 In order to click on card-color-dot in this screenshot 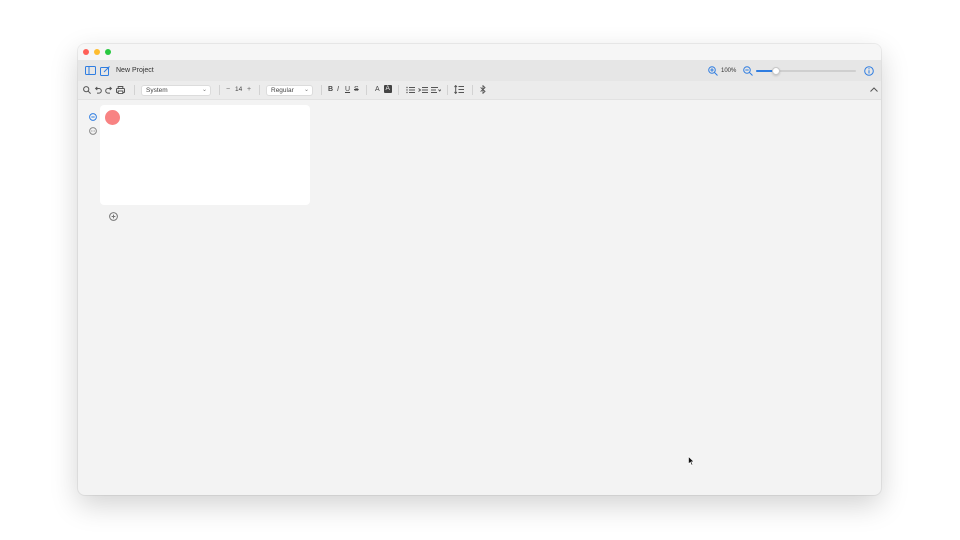, I will do `click(112, 117)`.